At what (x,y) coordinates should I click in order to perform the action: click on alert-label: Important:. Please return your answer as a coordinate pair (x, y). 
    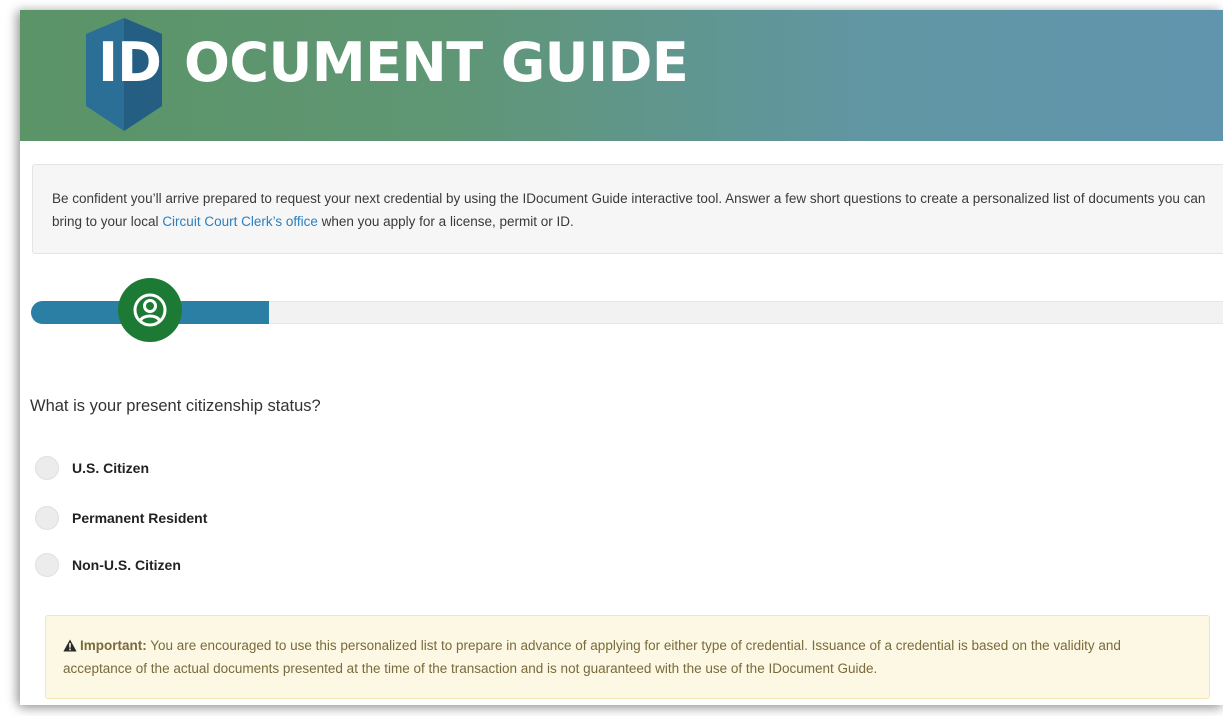
    Looking at the image, I should click on (113, 645).